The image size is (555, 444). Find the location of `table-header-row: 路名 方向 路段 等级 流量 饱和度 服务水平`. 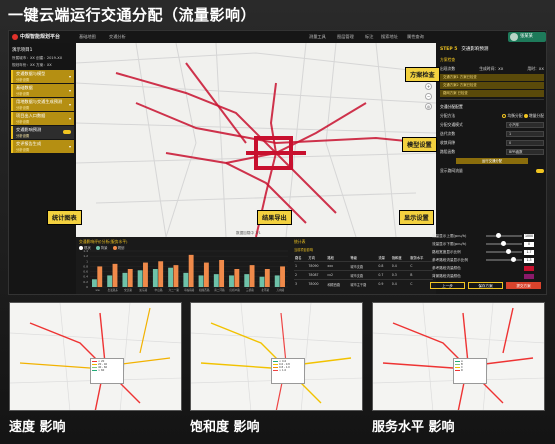

table-header-row: 路名 方向 路段 等级 流量 饱和度 服务水平 is located at coordinates (363, 258).